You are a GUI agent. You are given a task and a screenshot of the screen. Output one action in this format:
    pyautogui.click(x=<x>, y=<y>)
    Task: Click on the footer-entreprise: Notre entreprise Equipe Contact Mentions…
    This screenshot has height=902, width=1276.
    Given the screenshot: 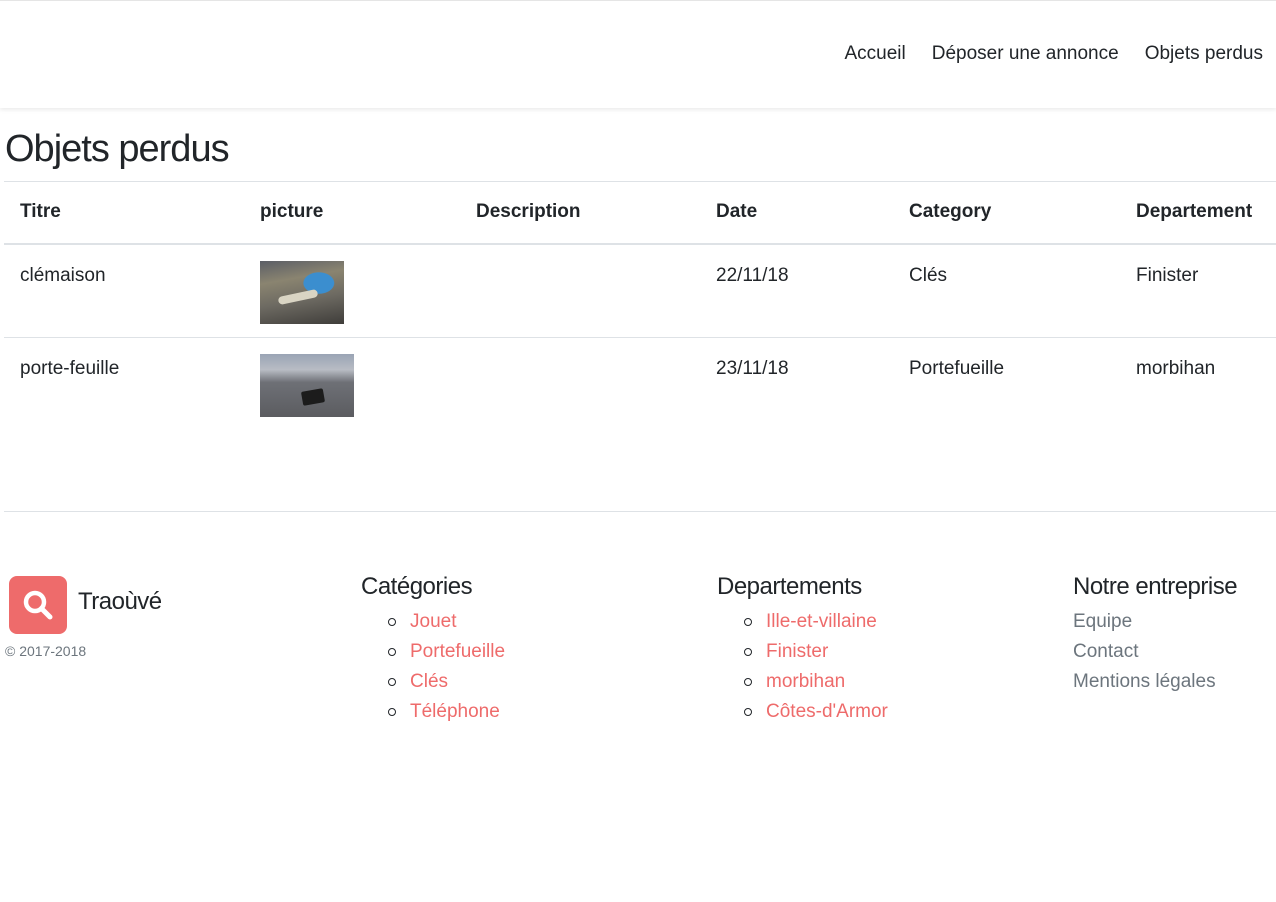 What is the action you would take?
    pyautogui.click(x=1155, y=635)
    